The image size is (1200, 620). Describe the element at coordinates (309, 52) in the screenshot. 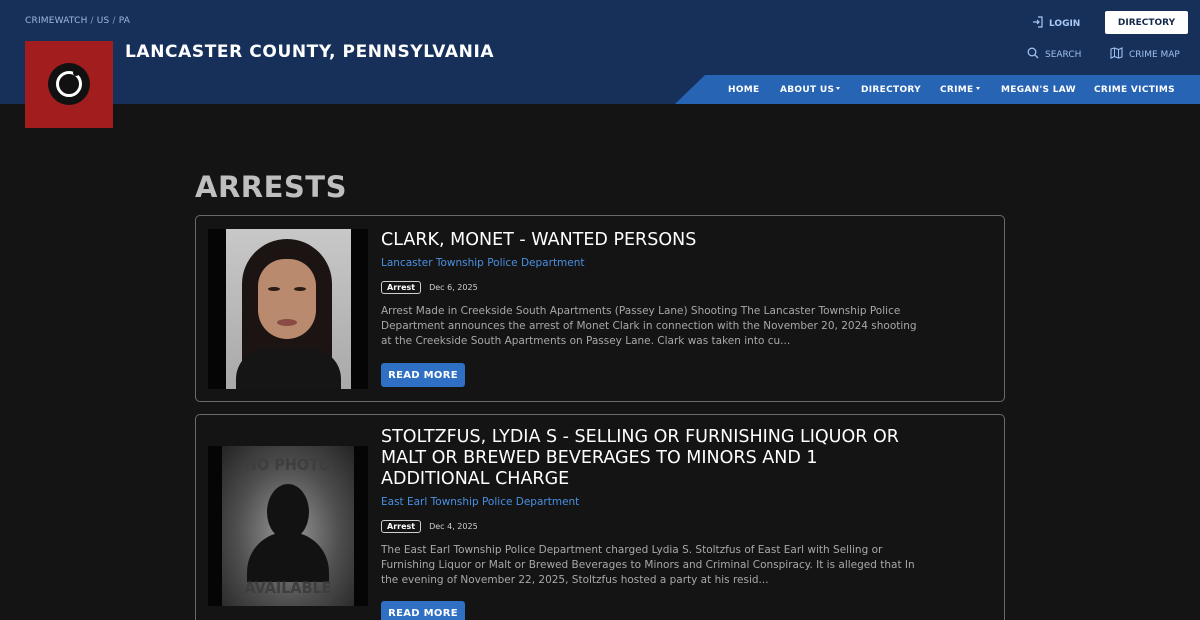

I see `site-title: LANCASTER COUNTY, PENNSYLVANIA` at that location.